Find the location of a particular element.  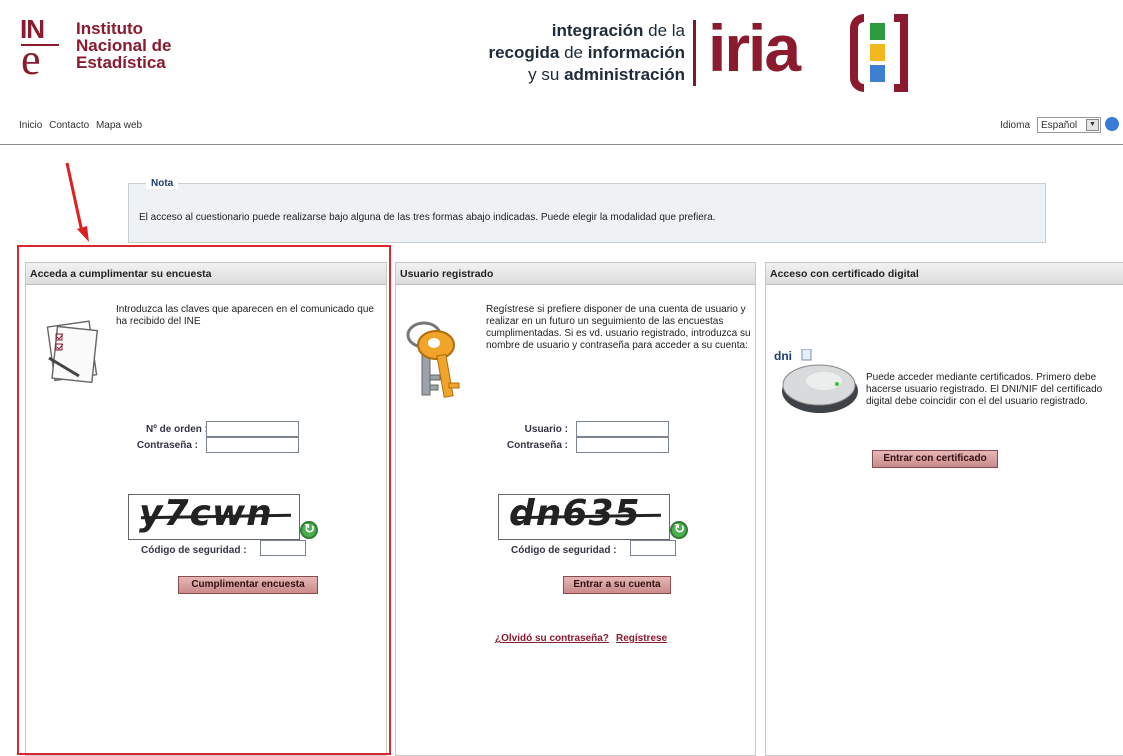

iria-tagline-text: de is located at coordinates (573, 52).